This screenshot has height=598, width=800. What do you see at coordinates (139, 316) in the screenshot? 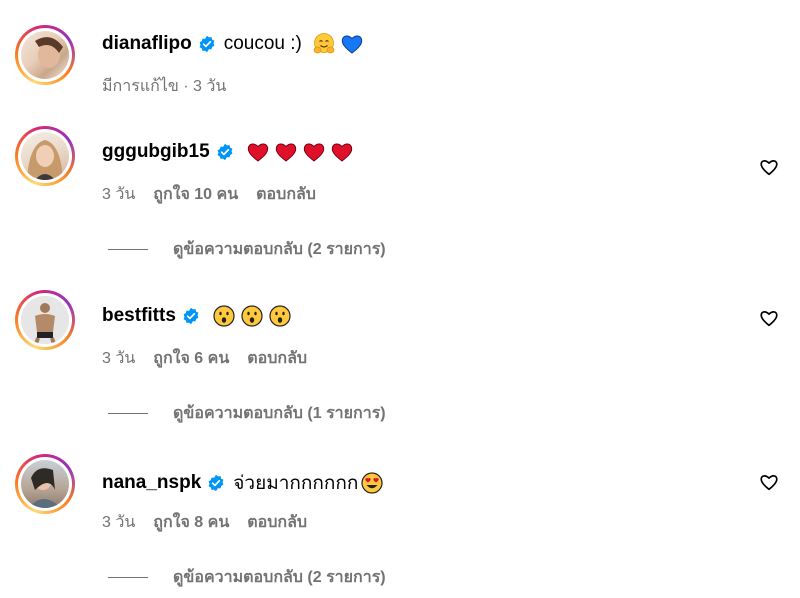
I see `username: bestfitts` at bounding box center [139, 316].